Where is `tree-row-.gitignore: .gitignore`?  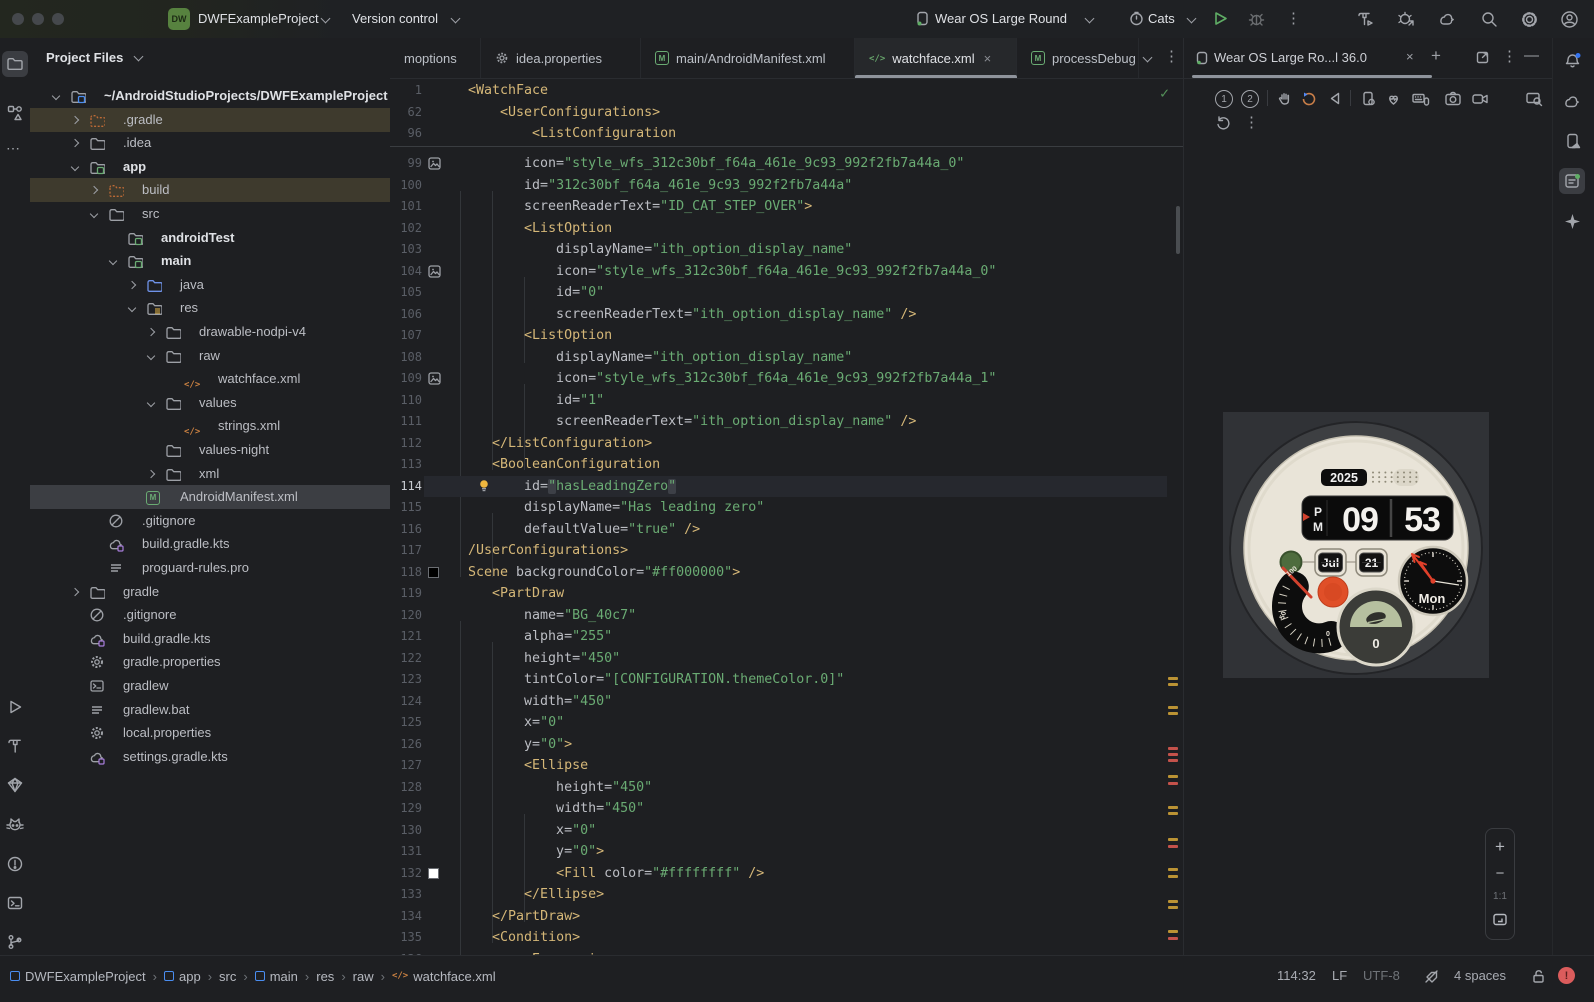
tree-row-.gitignore: .gitignore is located at coordinates (210, 615).